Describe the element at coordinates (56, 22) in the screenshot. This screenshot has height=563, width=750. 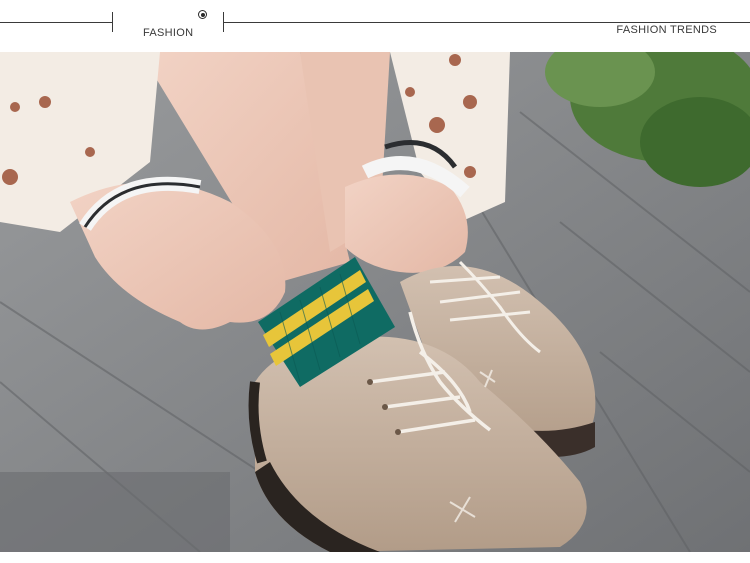
I see `header-rule-left` at that location.